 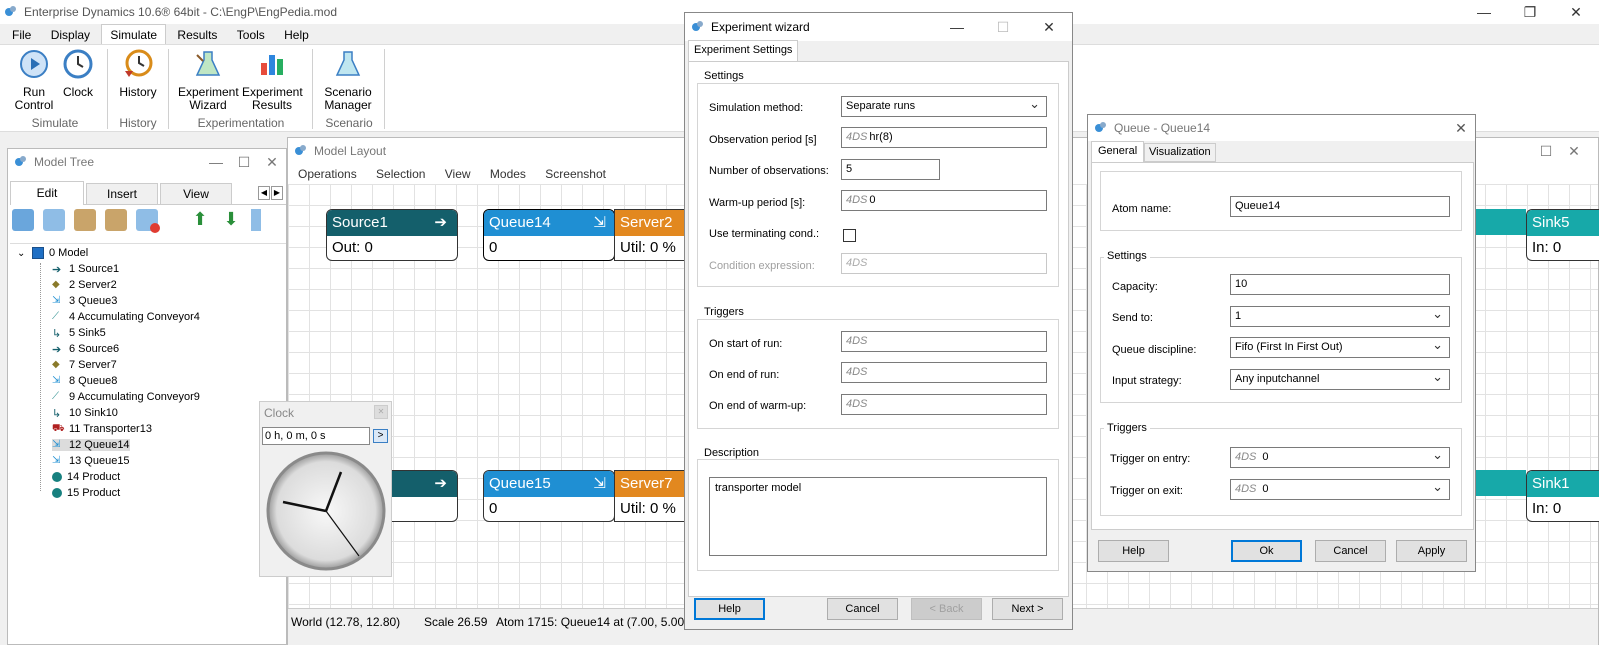 I want to click on wizard-minimize-icon: —, so click(x=957, y=27).